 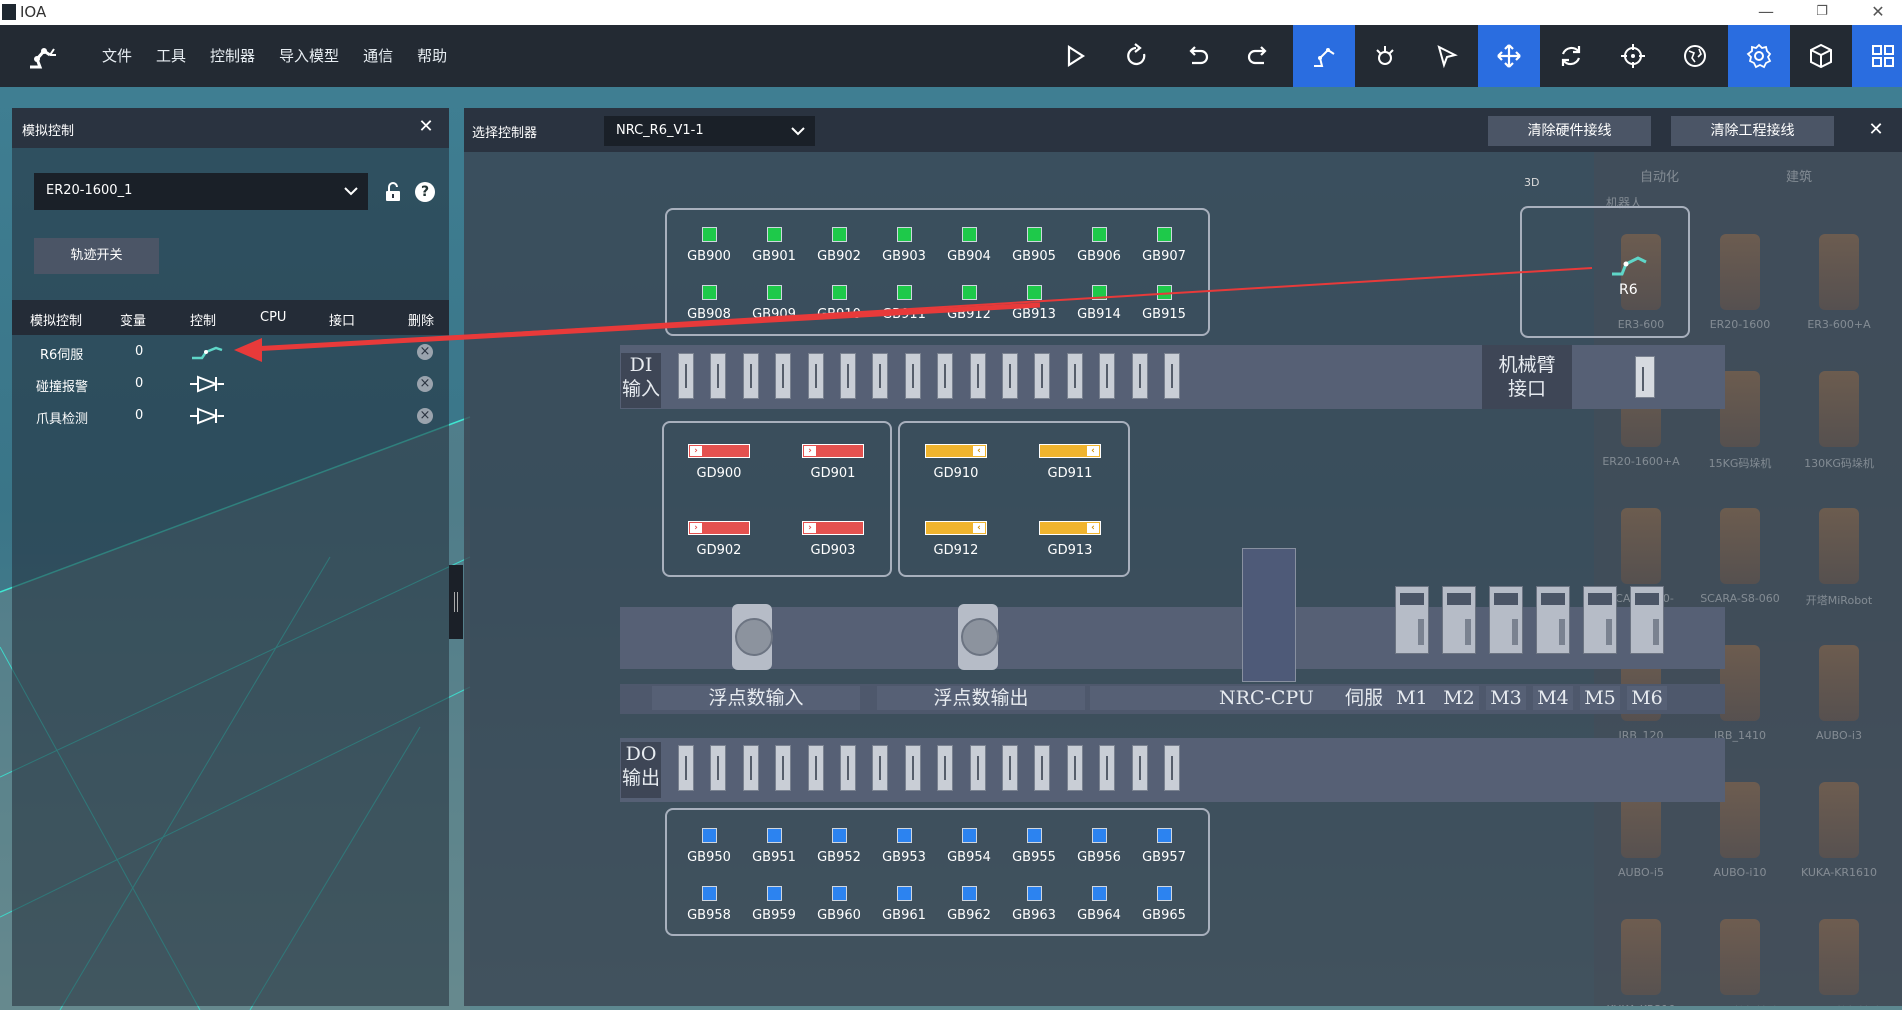 What do you see at coordinates (1740, 962) in the screenshot?
I see `library-item: 600围柱机械臂` at bounding box center [1740, 962].